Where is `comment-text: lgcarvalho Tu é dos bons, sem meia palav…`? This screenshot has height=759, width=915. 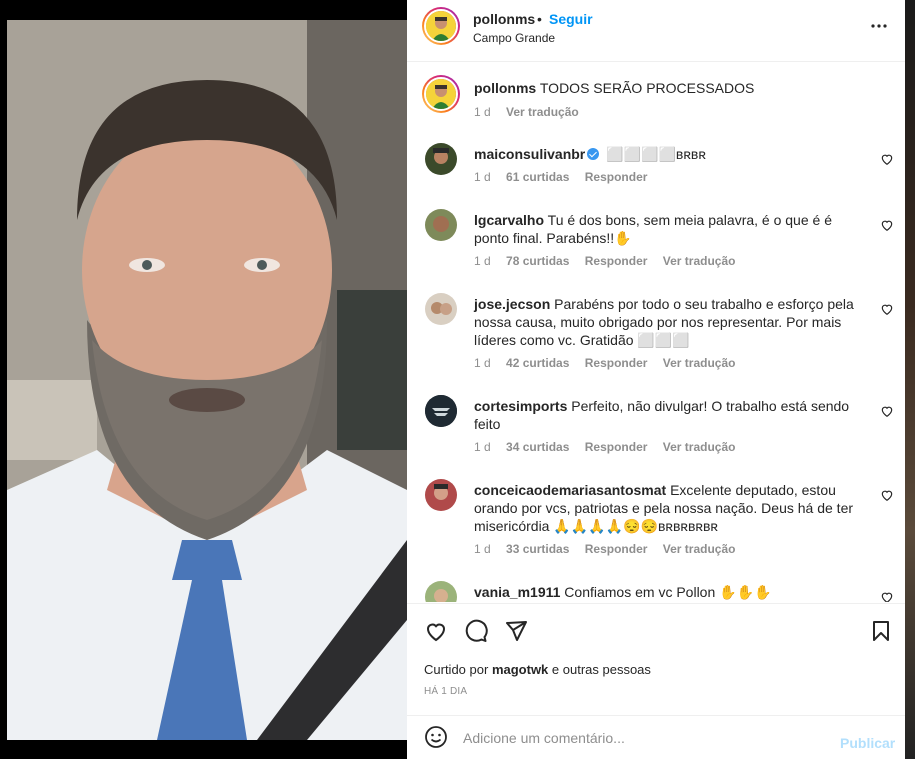 comment-text: lgcarvalho Tu é dos bons, sem meia palav… is located at coordinates (671, 229).